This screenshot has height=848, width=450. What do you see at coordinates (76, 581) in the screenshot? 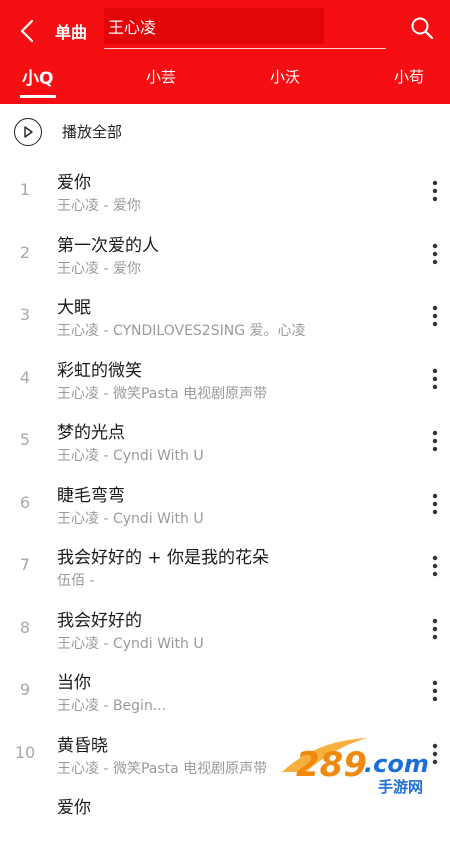
I see `song-subtitle: 伍佰 -` at bounding box center [76, 581].